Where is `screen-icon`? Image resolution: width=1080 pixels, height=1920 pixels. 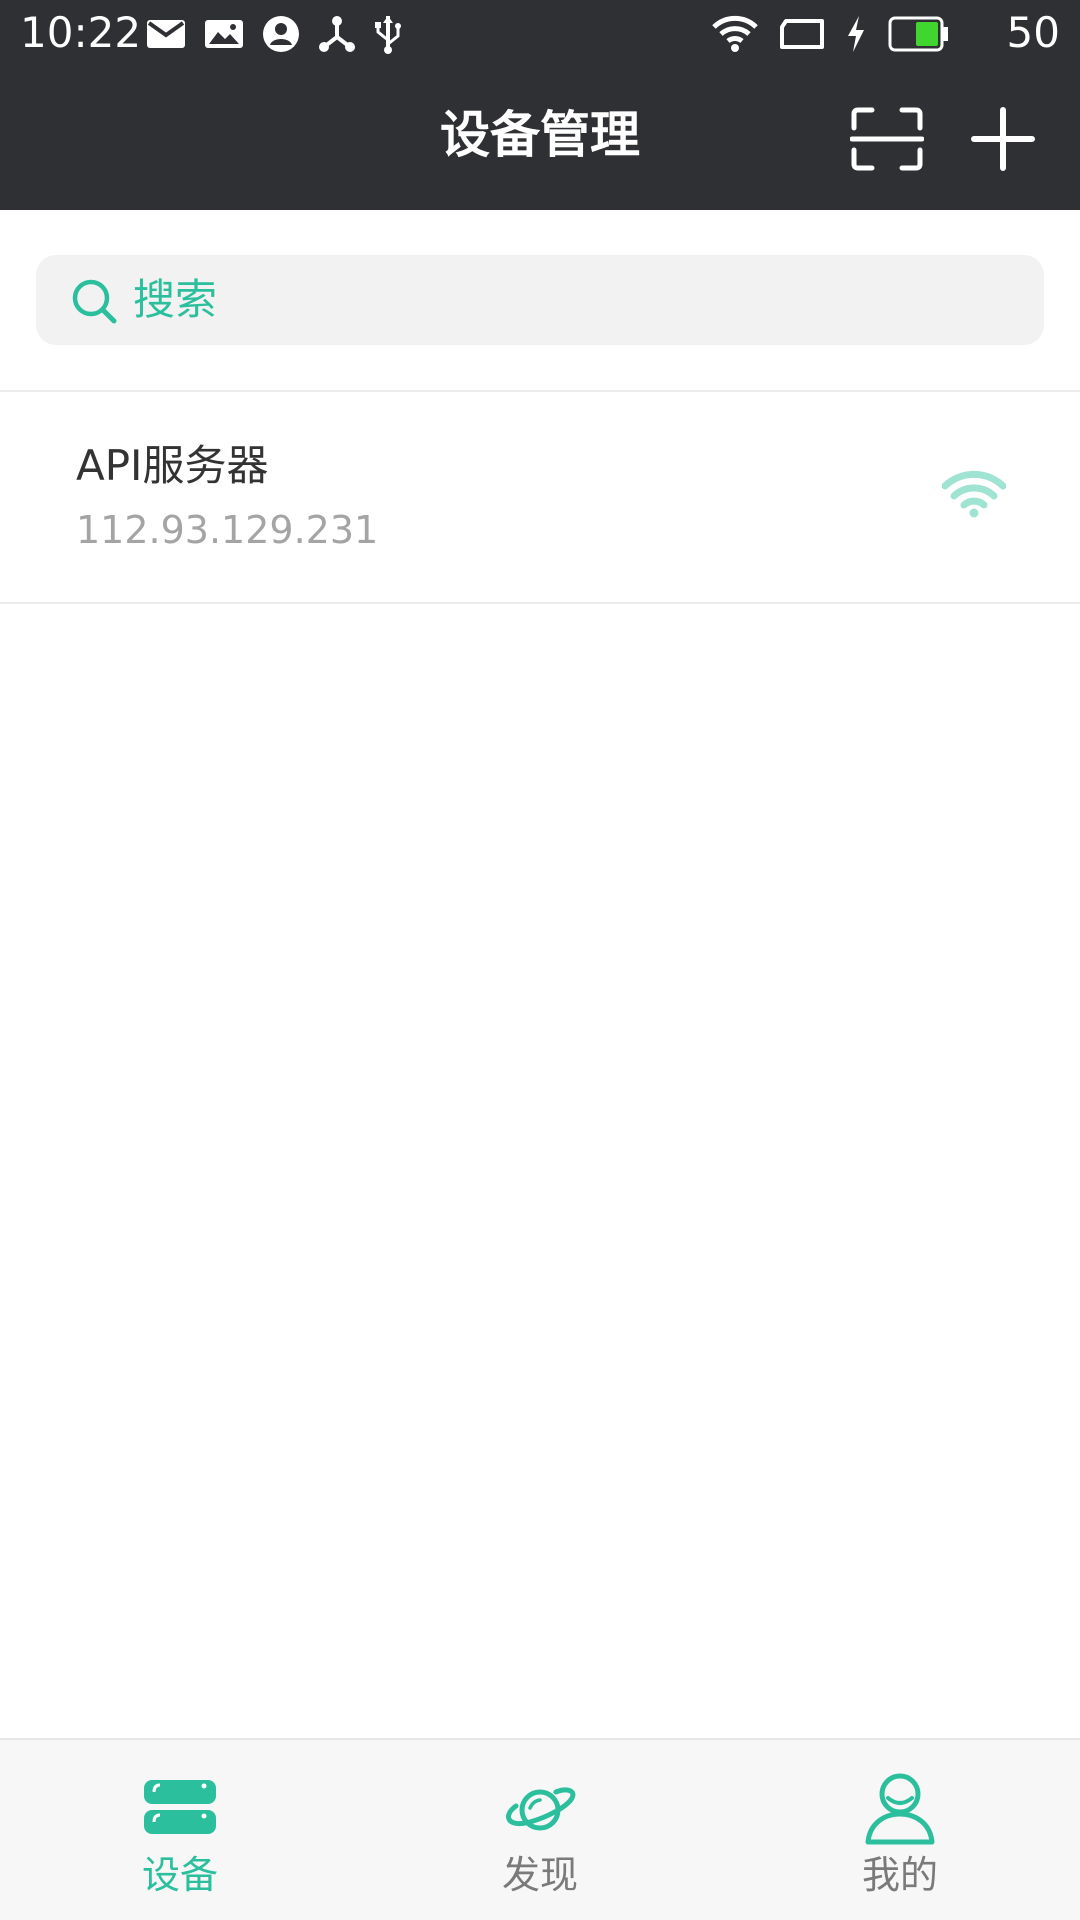 screen-icon is located at coordinates (802, 34).